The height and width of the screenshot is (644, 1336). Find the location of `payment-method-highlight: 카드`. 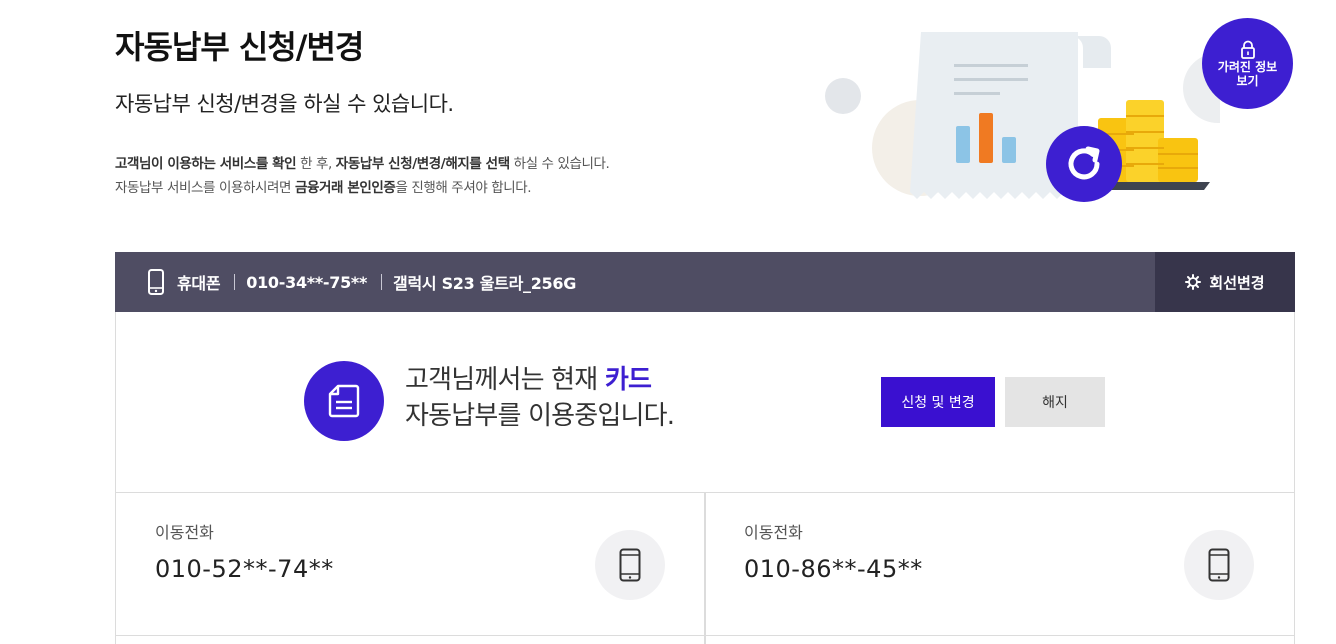

payment-method-highlight: 카드 is located at coordinates (628, 380).